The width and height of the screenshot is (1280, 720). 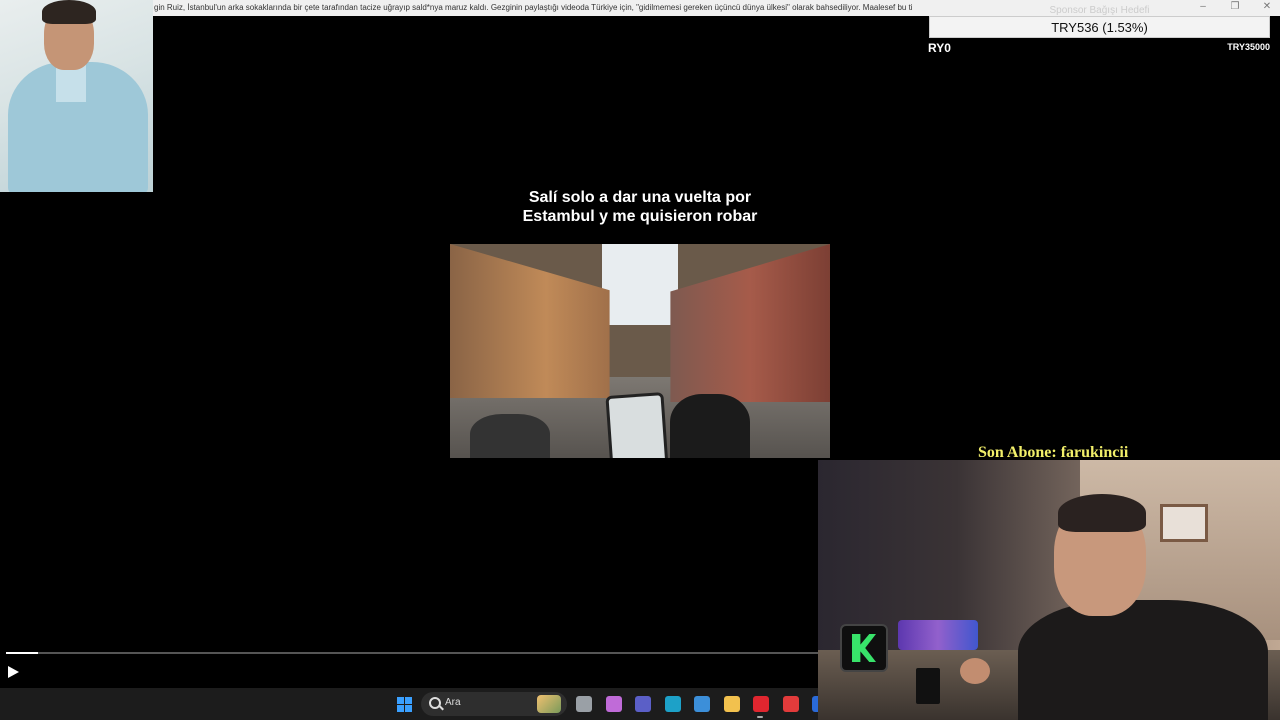 What do you see at coordinates (76, 96) in the screenshot?
I see `guest-webcam` at bounding box center [76, 96].